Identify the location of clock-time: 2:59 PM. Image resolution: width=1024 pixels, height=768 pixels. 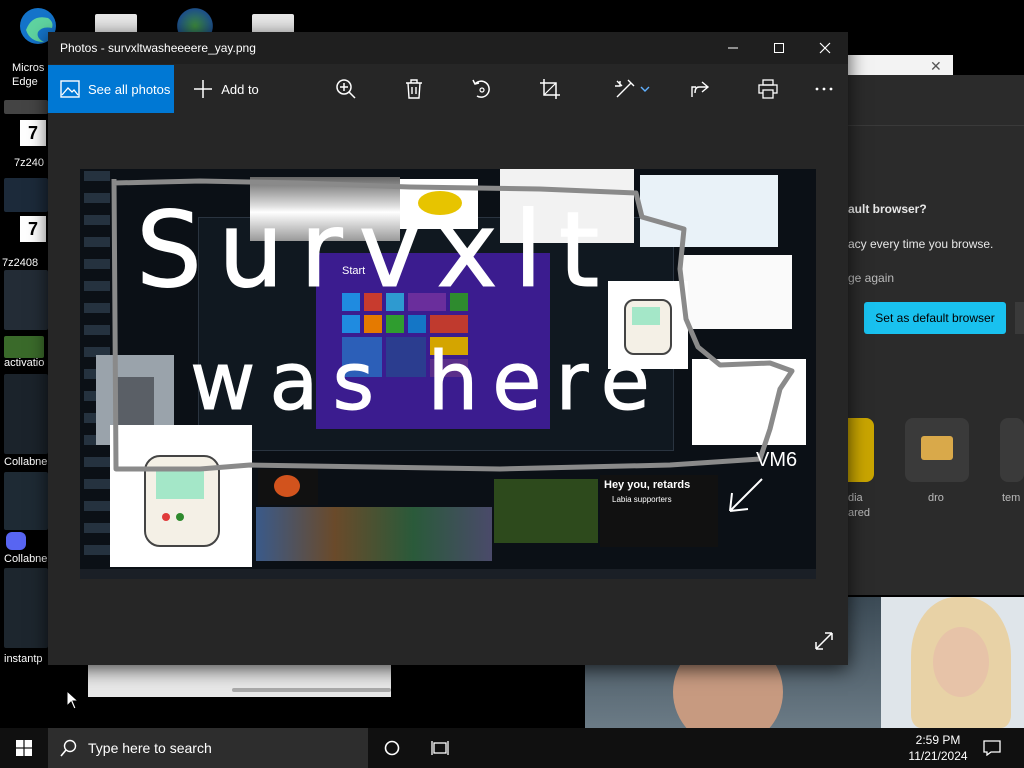
(938, 740).